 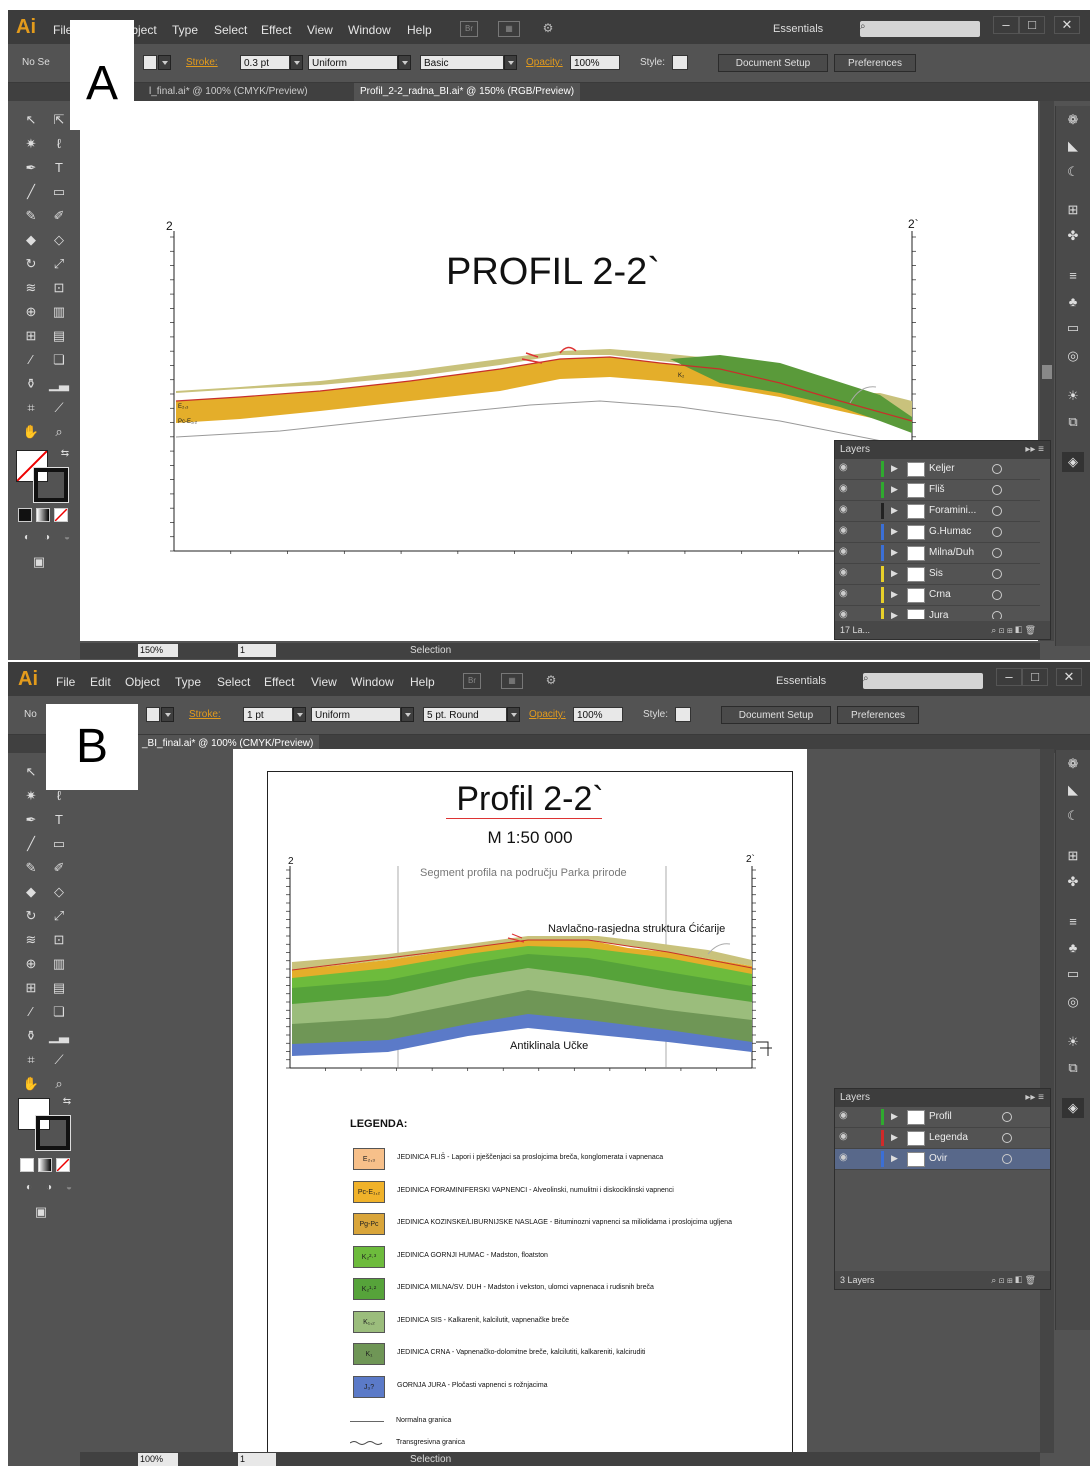 I want to click on blend-tool-icon: ❏, so click(x=59, y=1012).